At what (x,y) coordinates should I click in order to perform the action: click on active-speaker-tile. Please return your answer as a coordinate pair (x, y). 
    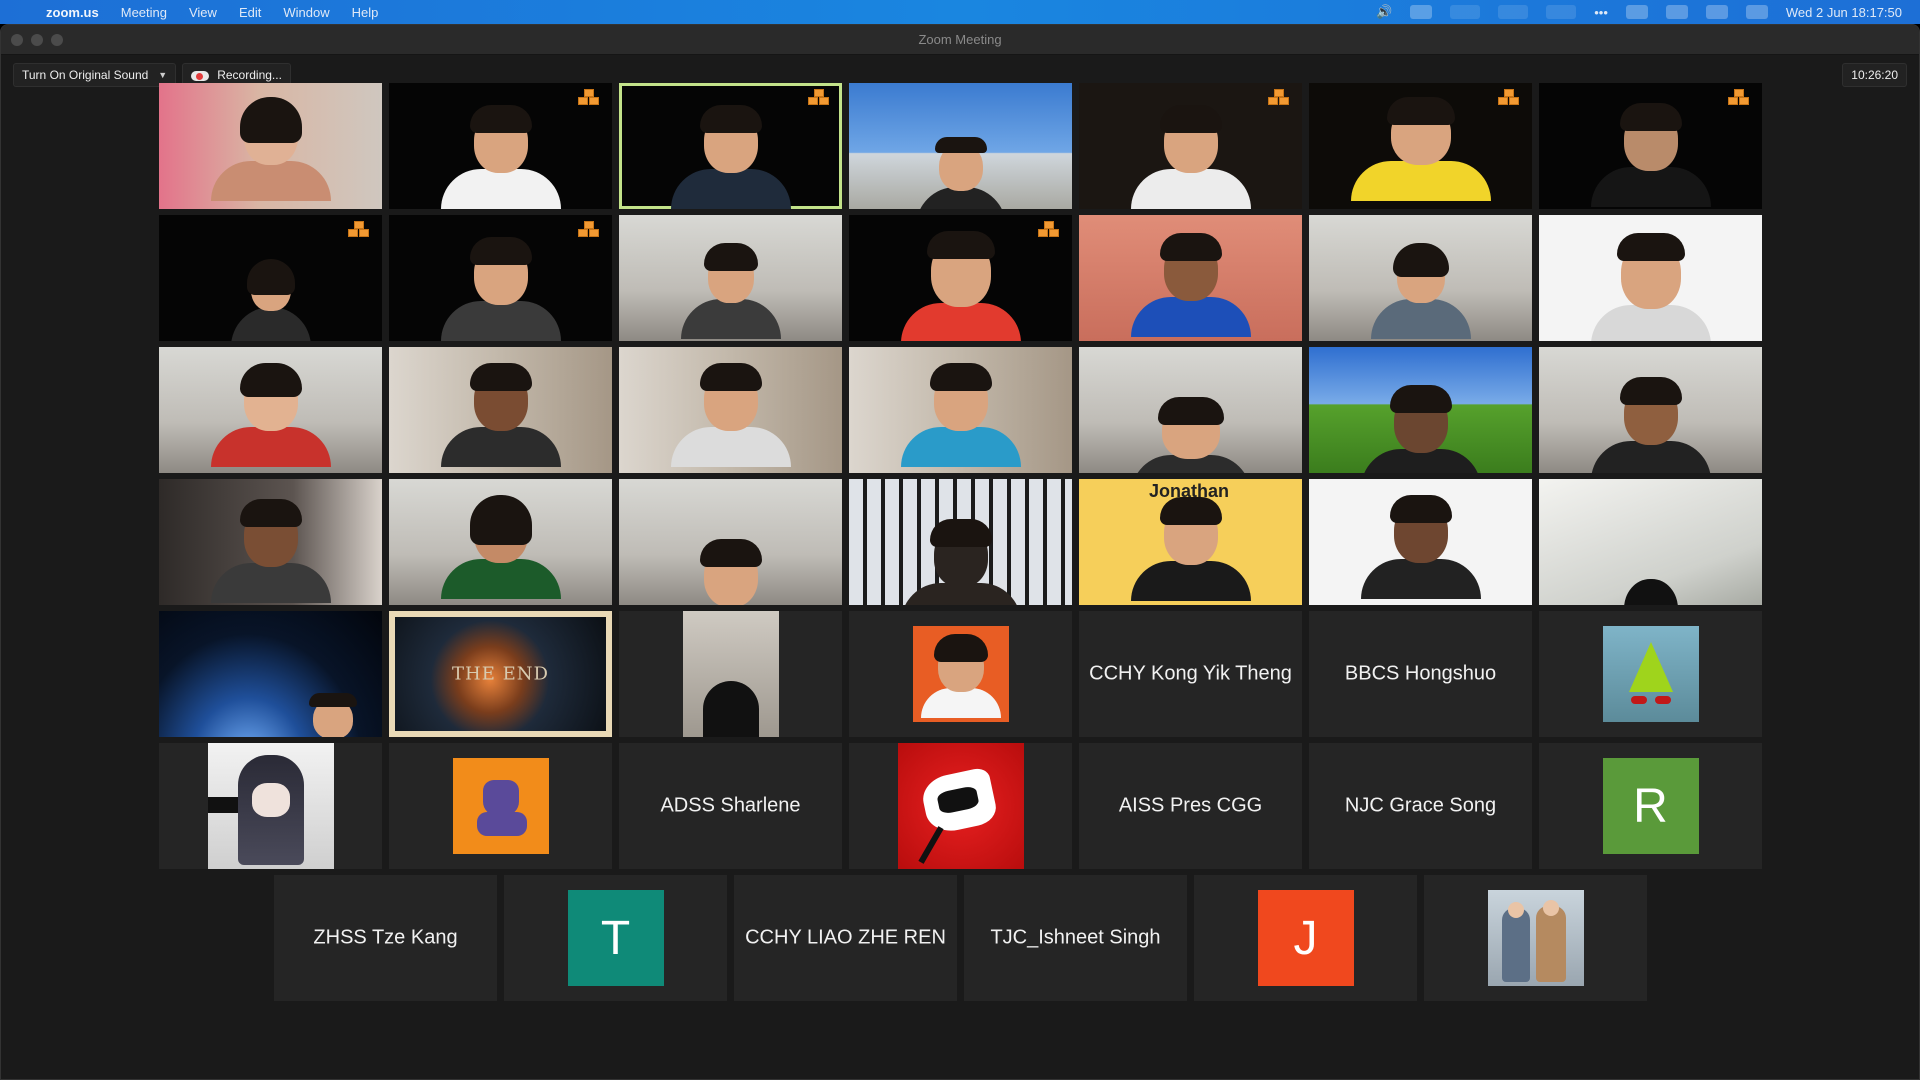
    Looking at the image, I should click on (730, 146).